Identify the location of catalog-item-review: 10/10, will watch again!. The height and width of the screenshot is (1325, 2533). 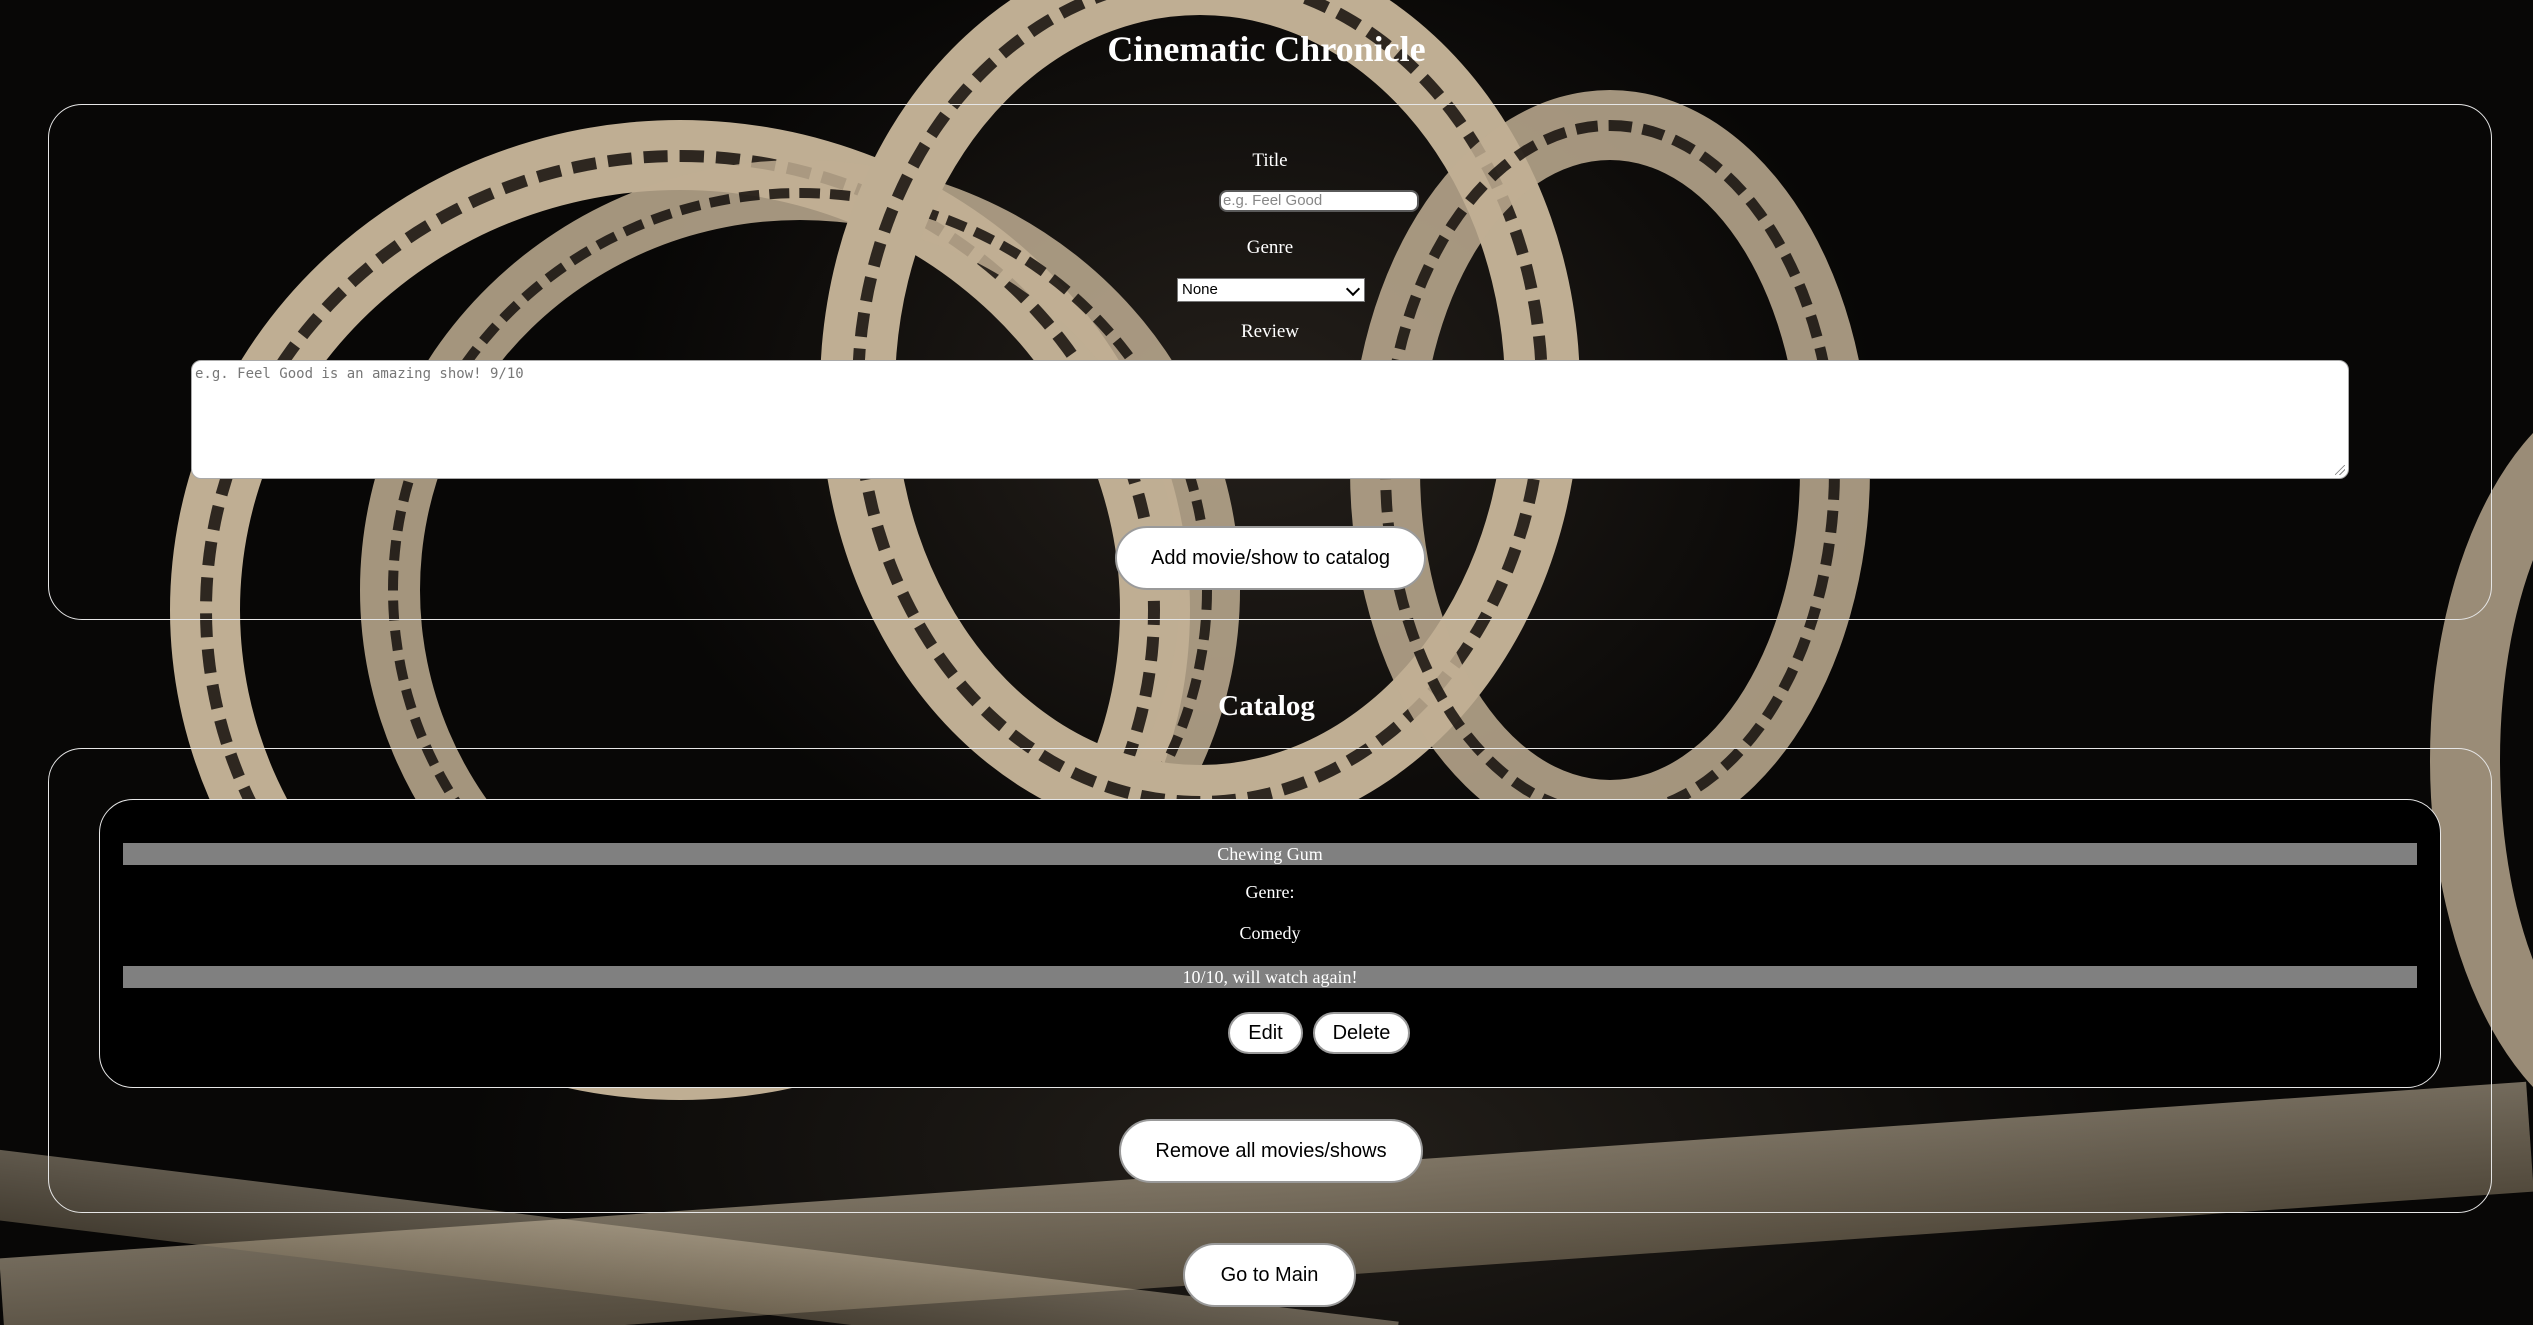
(1270, 977).